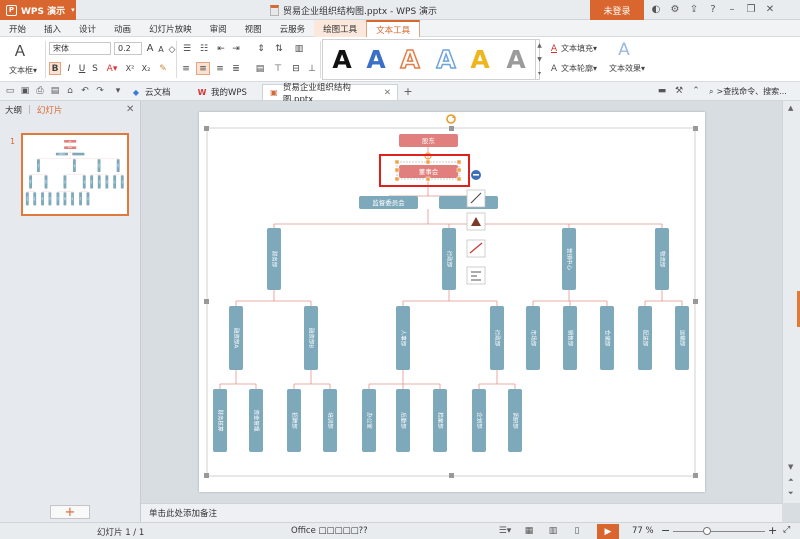 This screenshot has height=539, width=800. What do you see at coordinates (662, 259) in the screenshot?
I see `dept-node: 物流部` at bounding box center [662, 259].